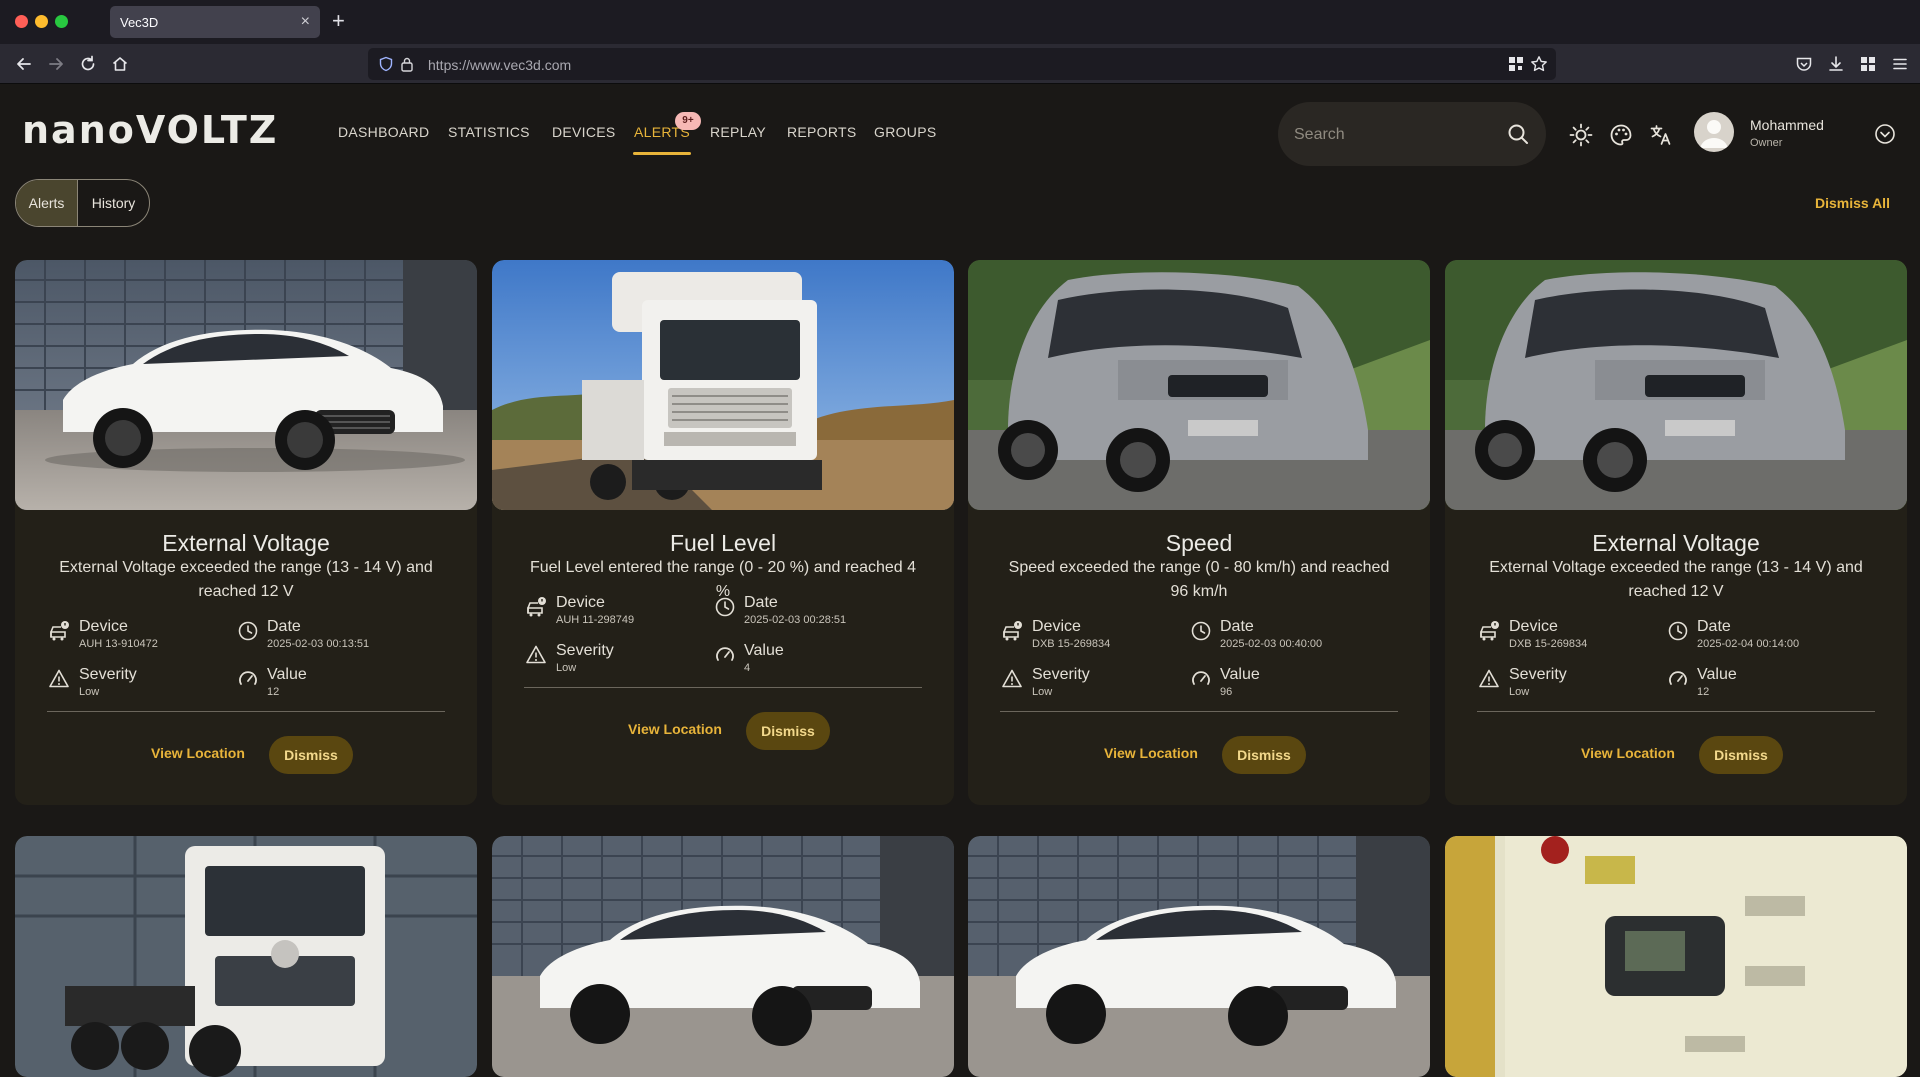 This screenshot has width=1920, height=1077. I want to click on alert-title: Speed, so click(1199, 543).